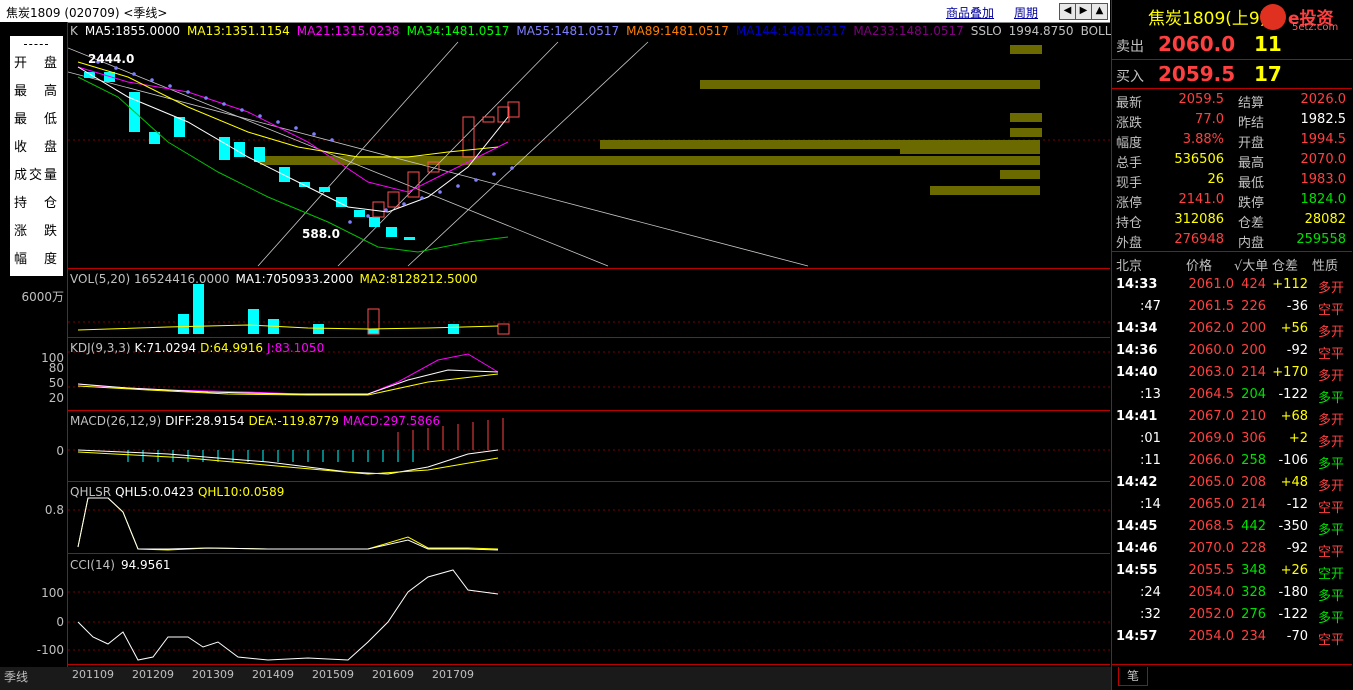  I want to click on menu-item-close: 收 盘, so click(36, 145).